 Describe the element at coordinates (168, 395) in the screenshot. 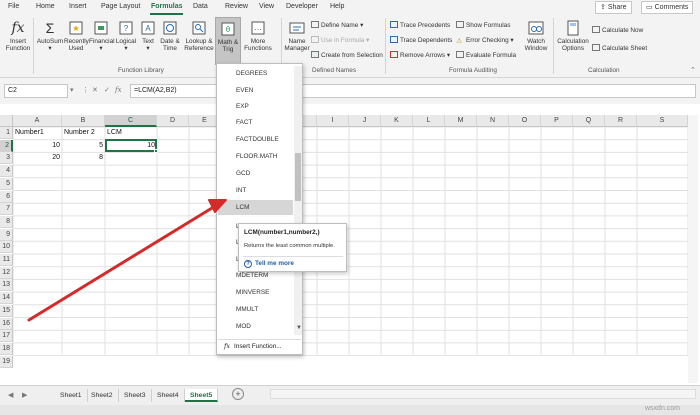

I see `sheet-tab-sheet4: Sheet4` at that location.